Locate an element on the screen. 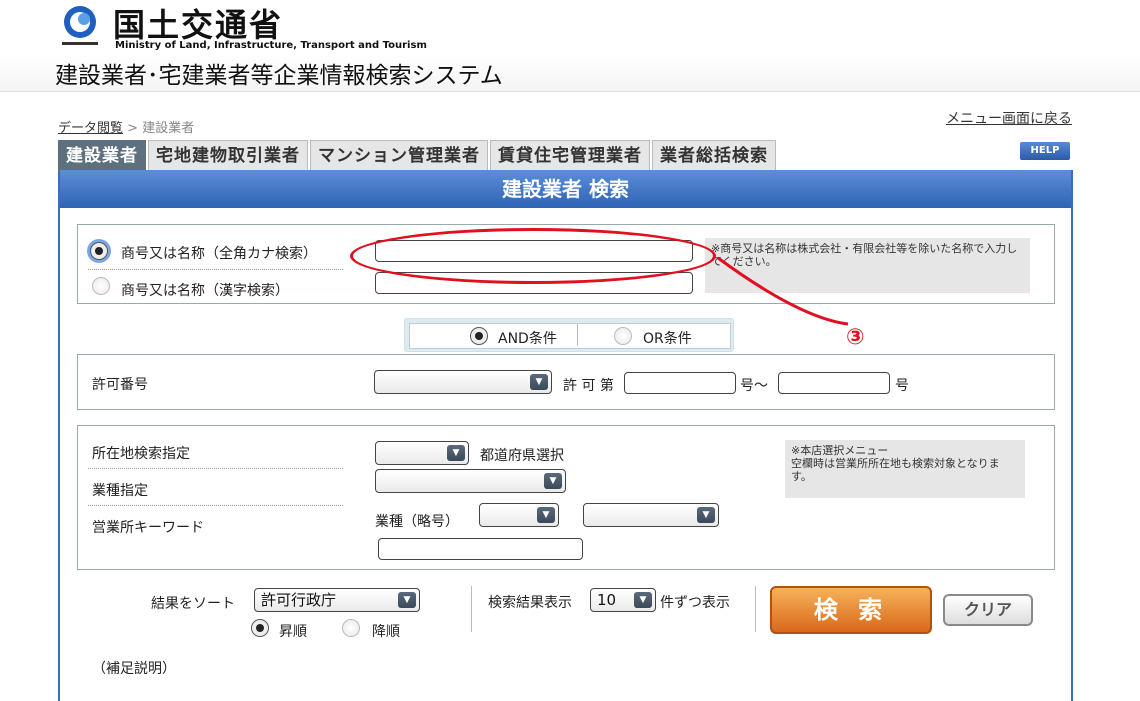 This screenshot has width=1140, height=701. label-kana-search: 商号又は名称（全角カナ検索） is located at coordinates (219, 254).